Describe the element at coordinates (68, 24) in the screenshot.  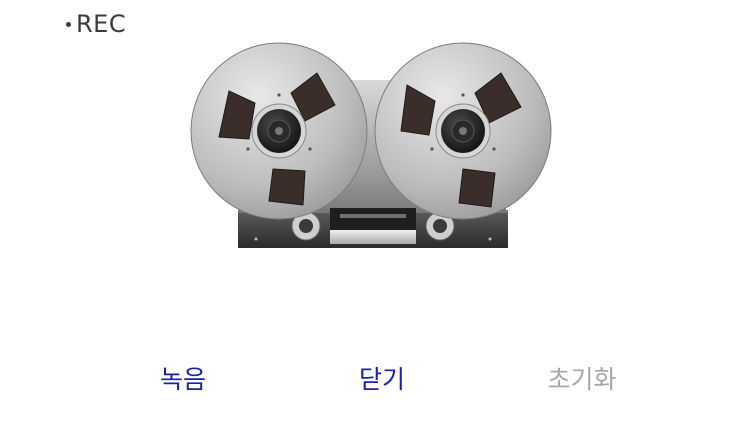
I see `rec-dot-icon` at that location.